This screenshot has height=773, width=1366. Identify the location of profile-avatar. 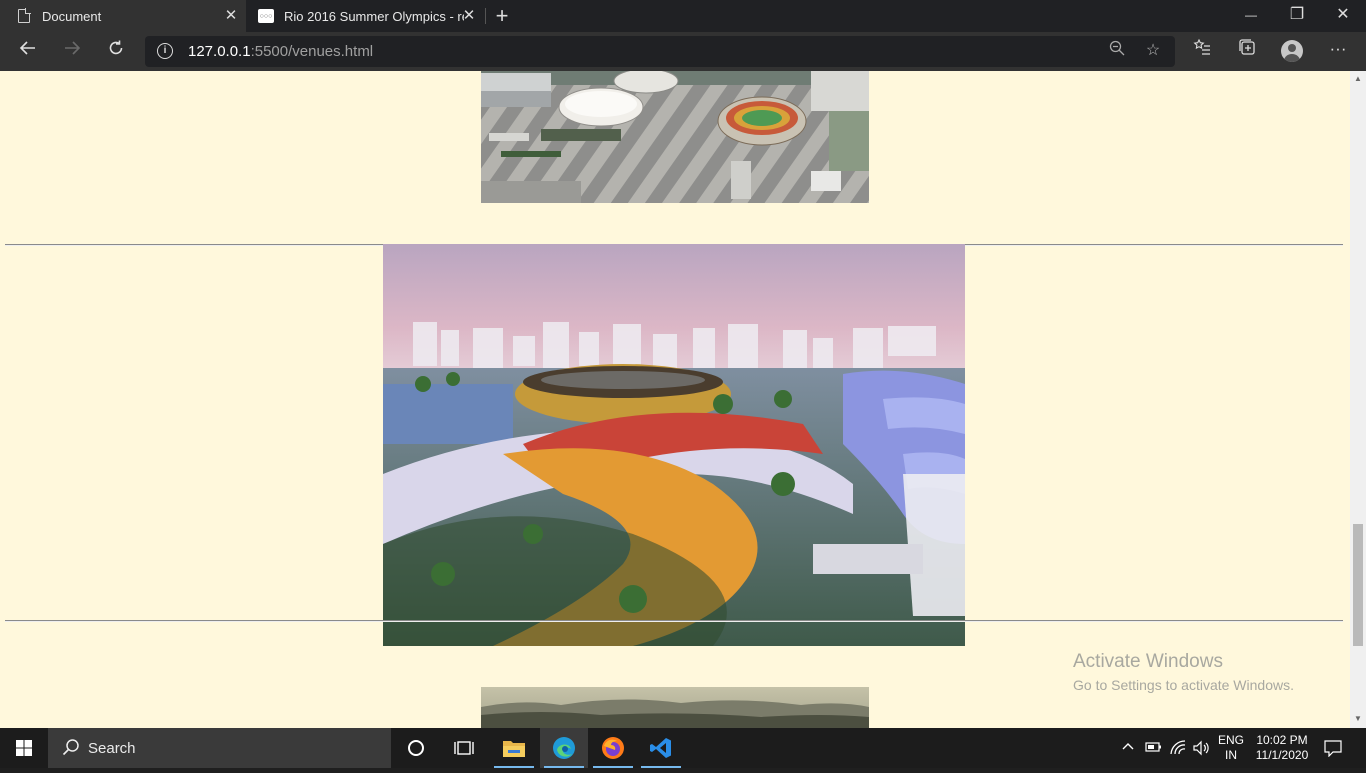
(1292, 51).